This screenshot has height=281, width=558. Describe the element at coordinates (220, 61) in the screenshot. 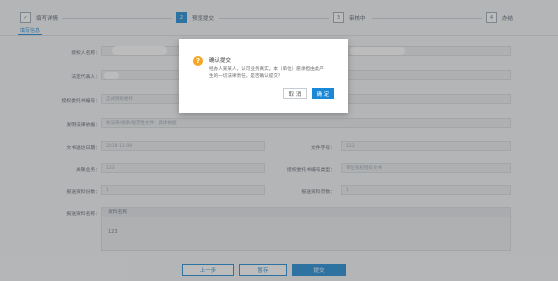

I see `dialog-title: 确认提交` at that location.